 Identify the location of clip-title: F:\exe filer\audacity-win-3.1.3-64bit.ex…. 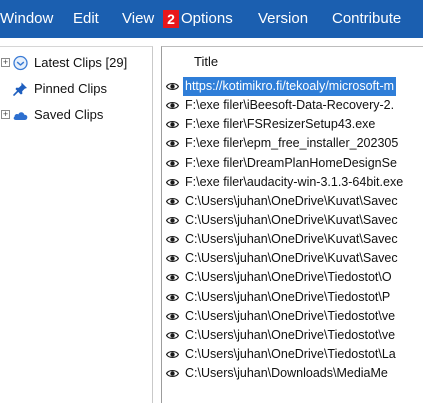
(294, 181).